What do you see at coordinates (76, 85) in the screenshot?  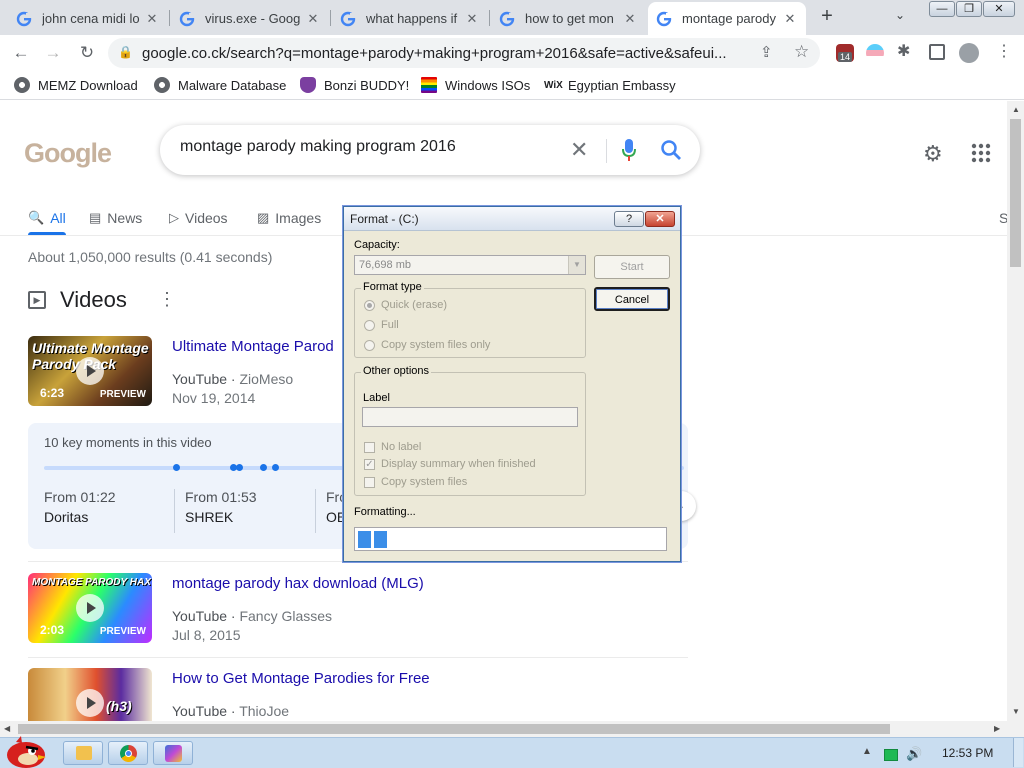 I see `bookmark-memz: MEMZ Download` at bounding box center [76, 85].